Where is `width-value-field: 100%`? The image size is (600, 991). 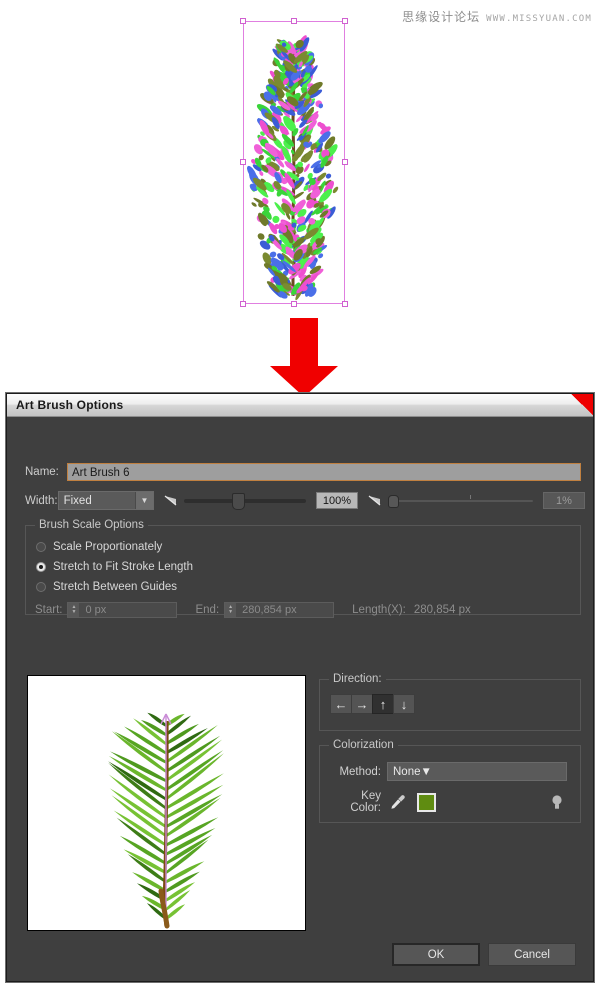 width-value-field: 100% is located at coordinates (337, 500).